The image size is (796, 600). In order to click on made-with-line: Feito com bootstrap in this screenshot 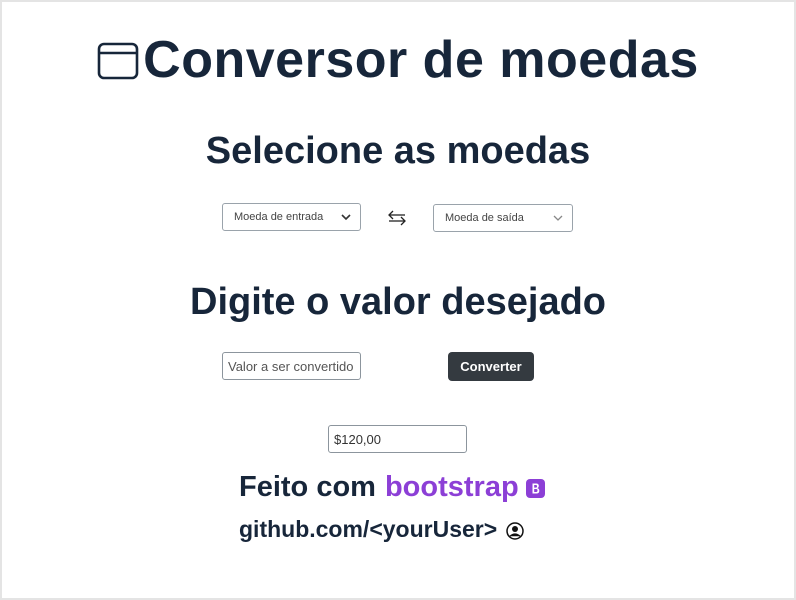, I will do `click(392, 487)`.